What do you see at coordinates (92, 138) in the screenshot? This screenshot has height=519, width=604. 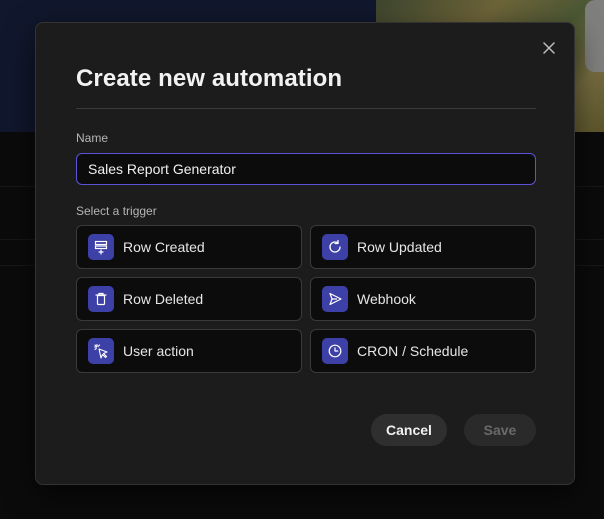 I see `name-label: Name` at bounding box center [92, 138].